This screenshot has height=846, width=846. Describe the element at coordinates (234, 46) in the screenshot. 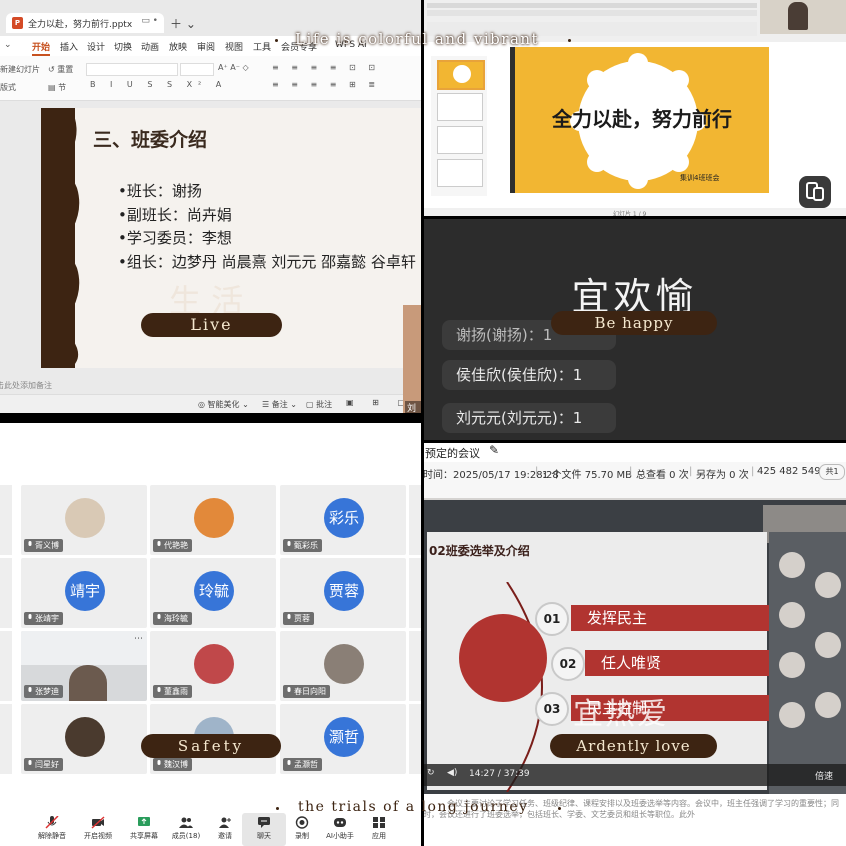

I see `menu-view: 视图` at that location.